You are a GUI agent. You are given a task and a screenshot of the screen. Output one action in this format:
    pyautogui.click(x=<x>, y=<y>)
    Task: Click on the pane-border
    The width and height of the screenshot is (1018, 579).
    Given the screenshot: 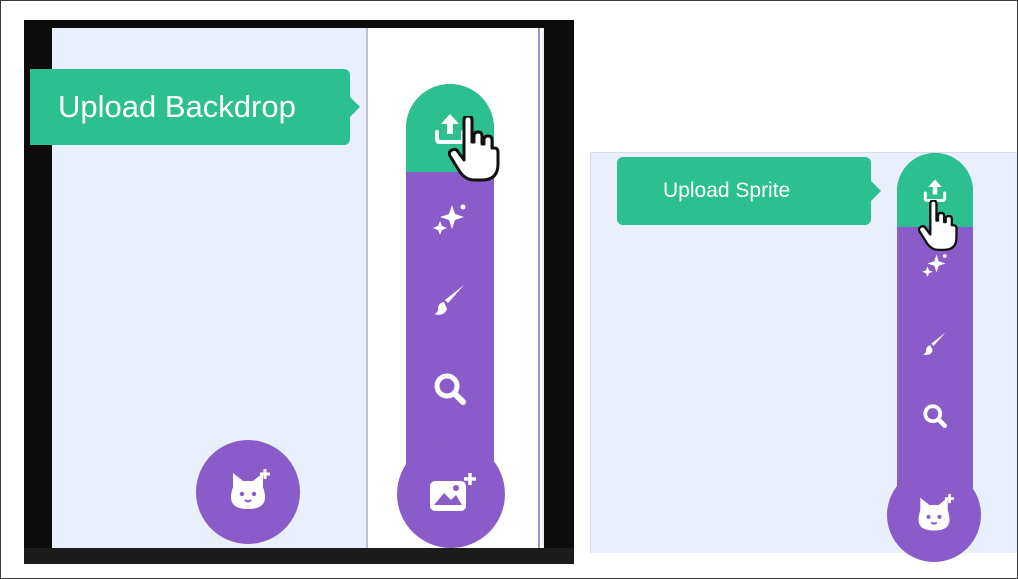 What is the action you would take?
    pyautogui.click(x=539, y=288)
    